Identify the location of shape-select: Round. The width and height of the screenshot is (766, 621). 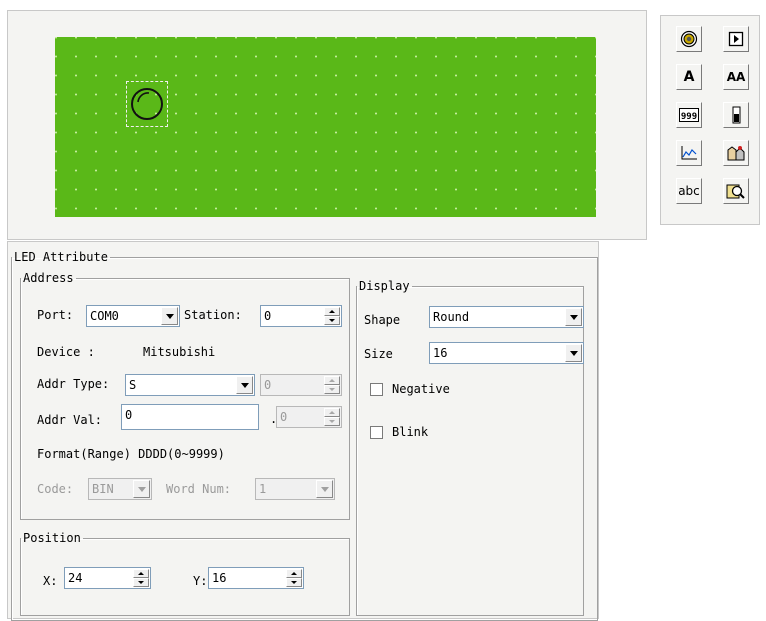
(506, 317).